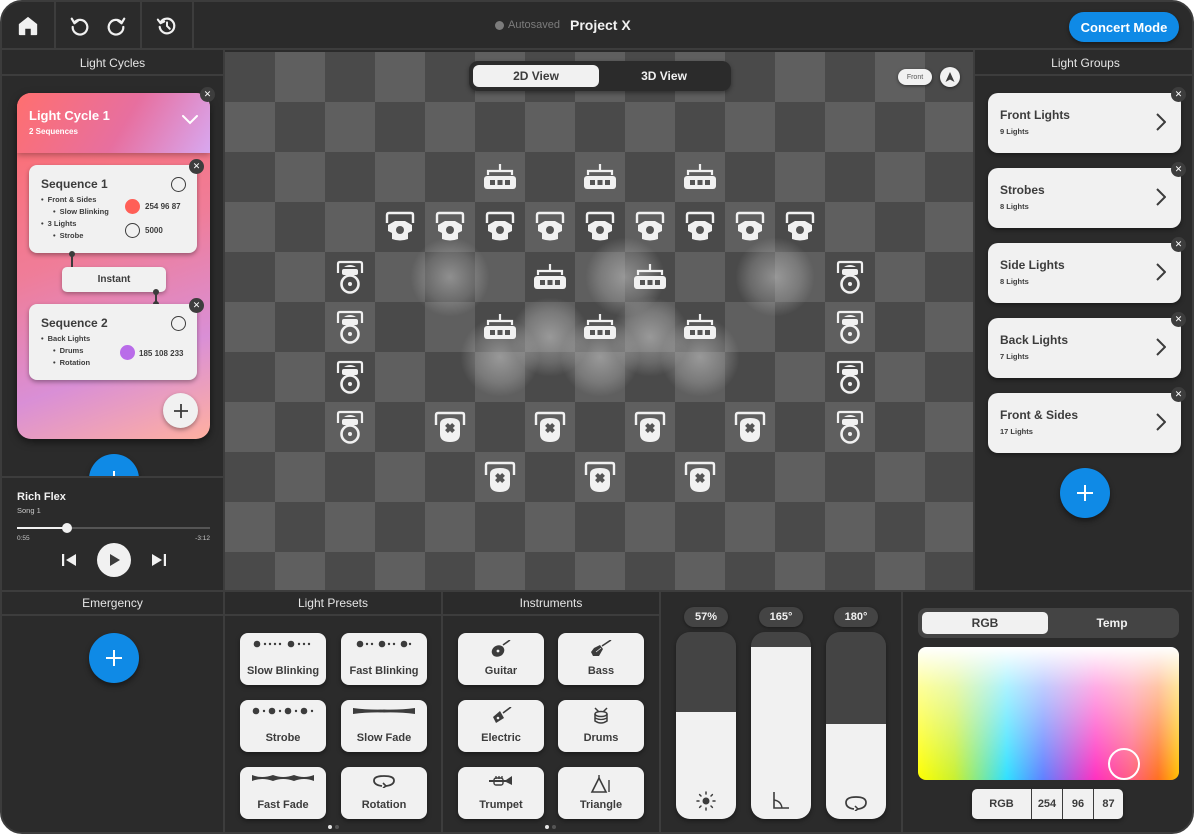 Image resolution: width=1194 pixels, height=834 pixels. Describe the element at coordinates (159, 562) in the screenshot. I see `next-track-button` at that location.